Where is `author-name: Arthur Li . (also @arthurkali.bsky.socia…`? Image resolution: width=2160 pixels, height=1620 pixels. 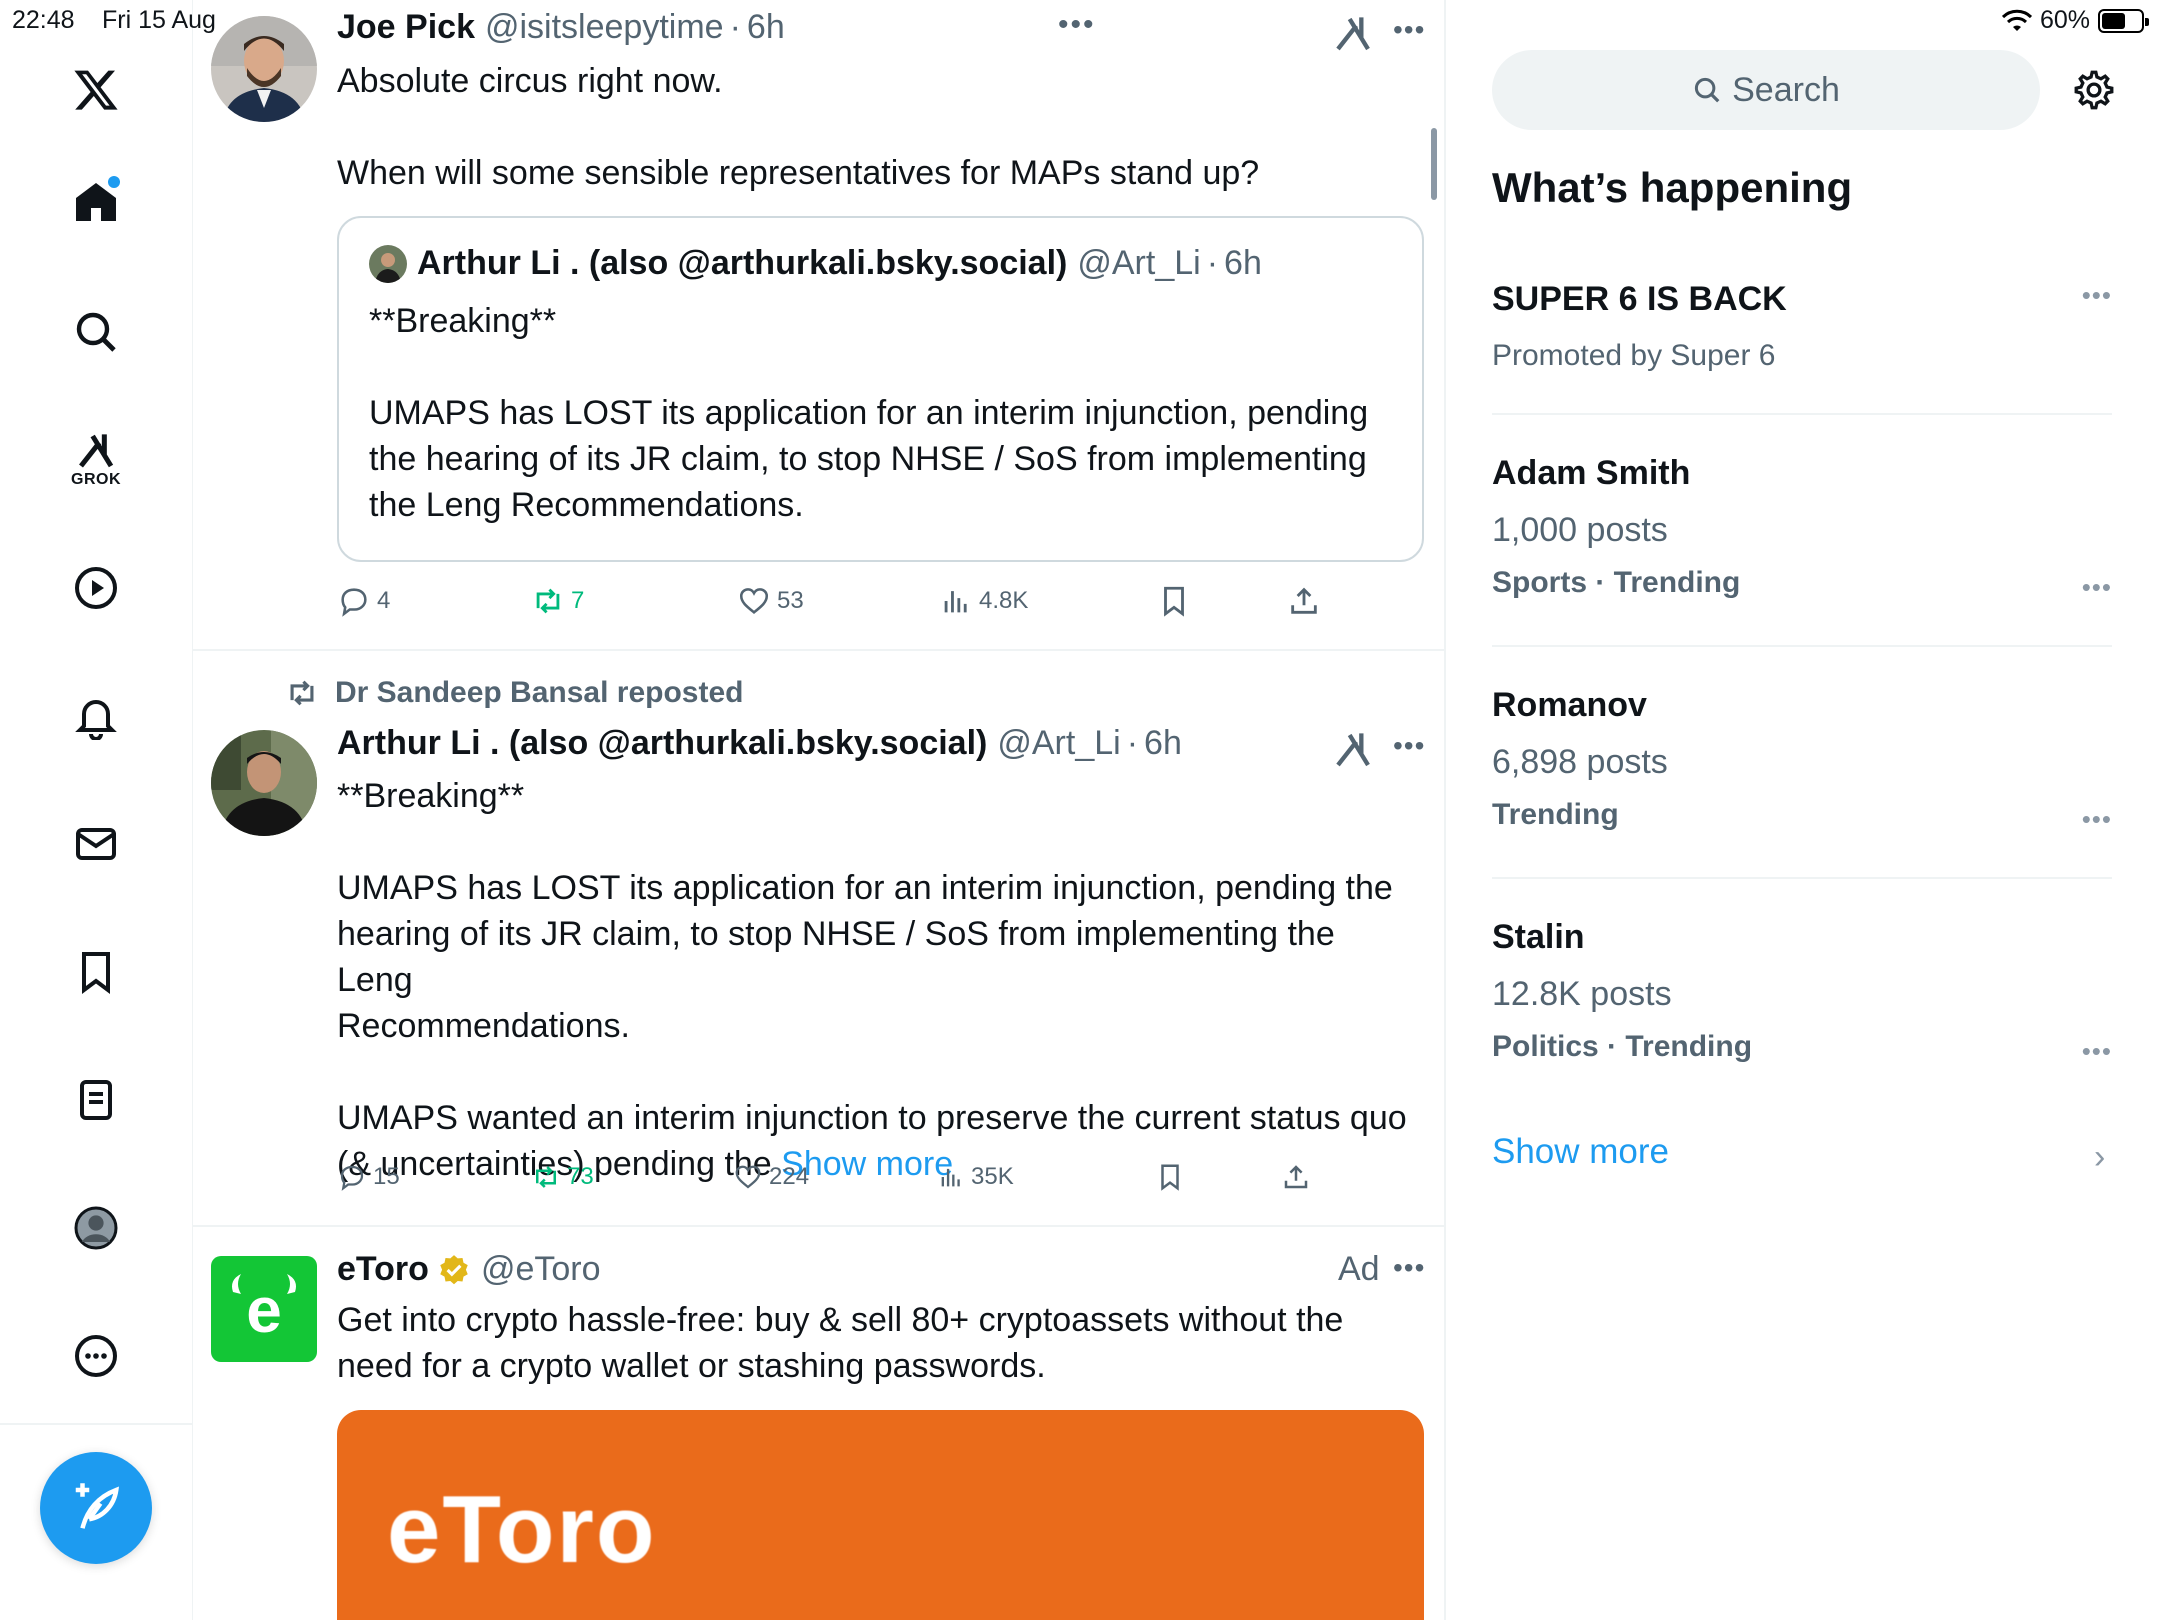
author-name: Arthur Li . (also @arthurkali.bsky.socia… is located at coordinates (662, 743).